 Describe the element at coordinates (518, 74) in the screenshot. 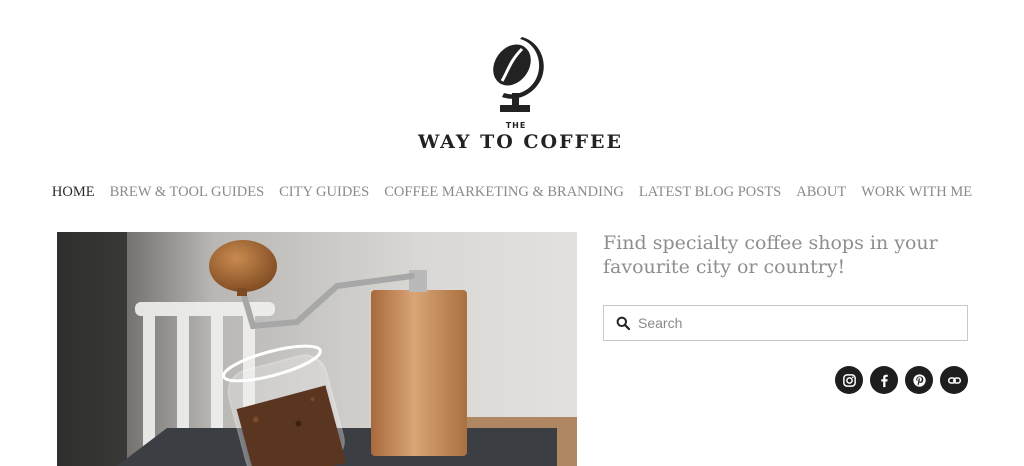

I see `globe-bean-logo-icon` at that location.